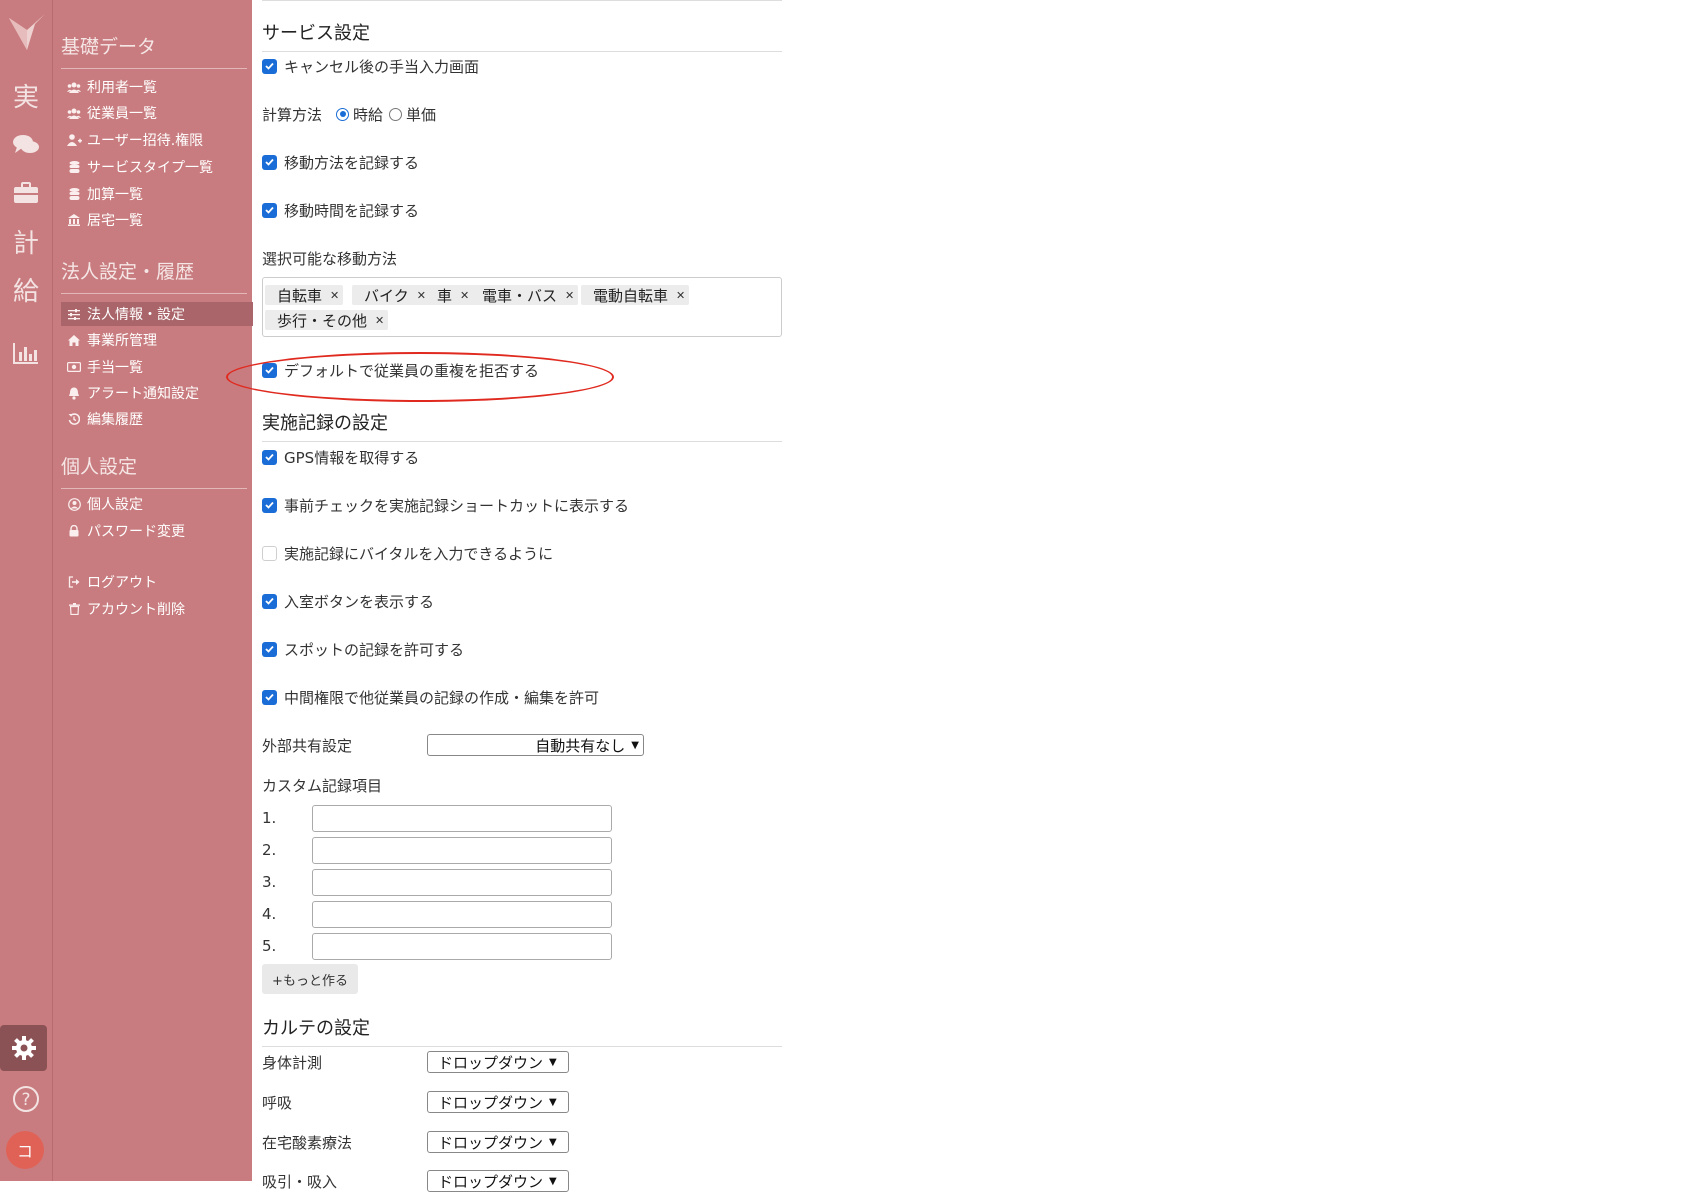 Image resolution: width=1691 pixels, height=1192 pixels. What do you see at coordinates (74, 140) in the screenshot?
I see `user-plus-icon` at bounding box center [74, 140].